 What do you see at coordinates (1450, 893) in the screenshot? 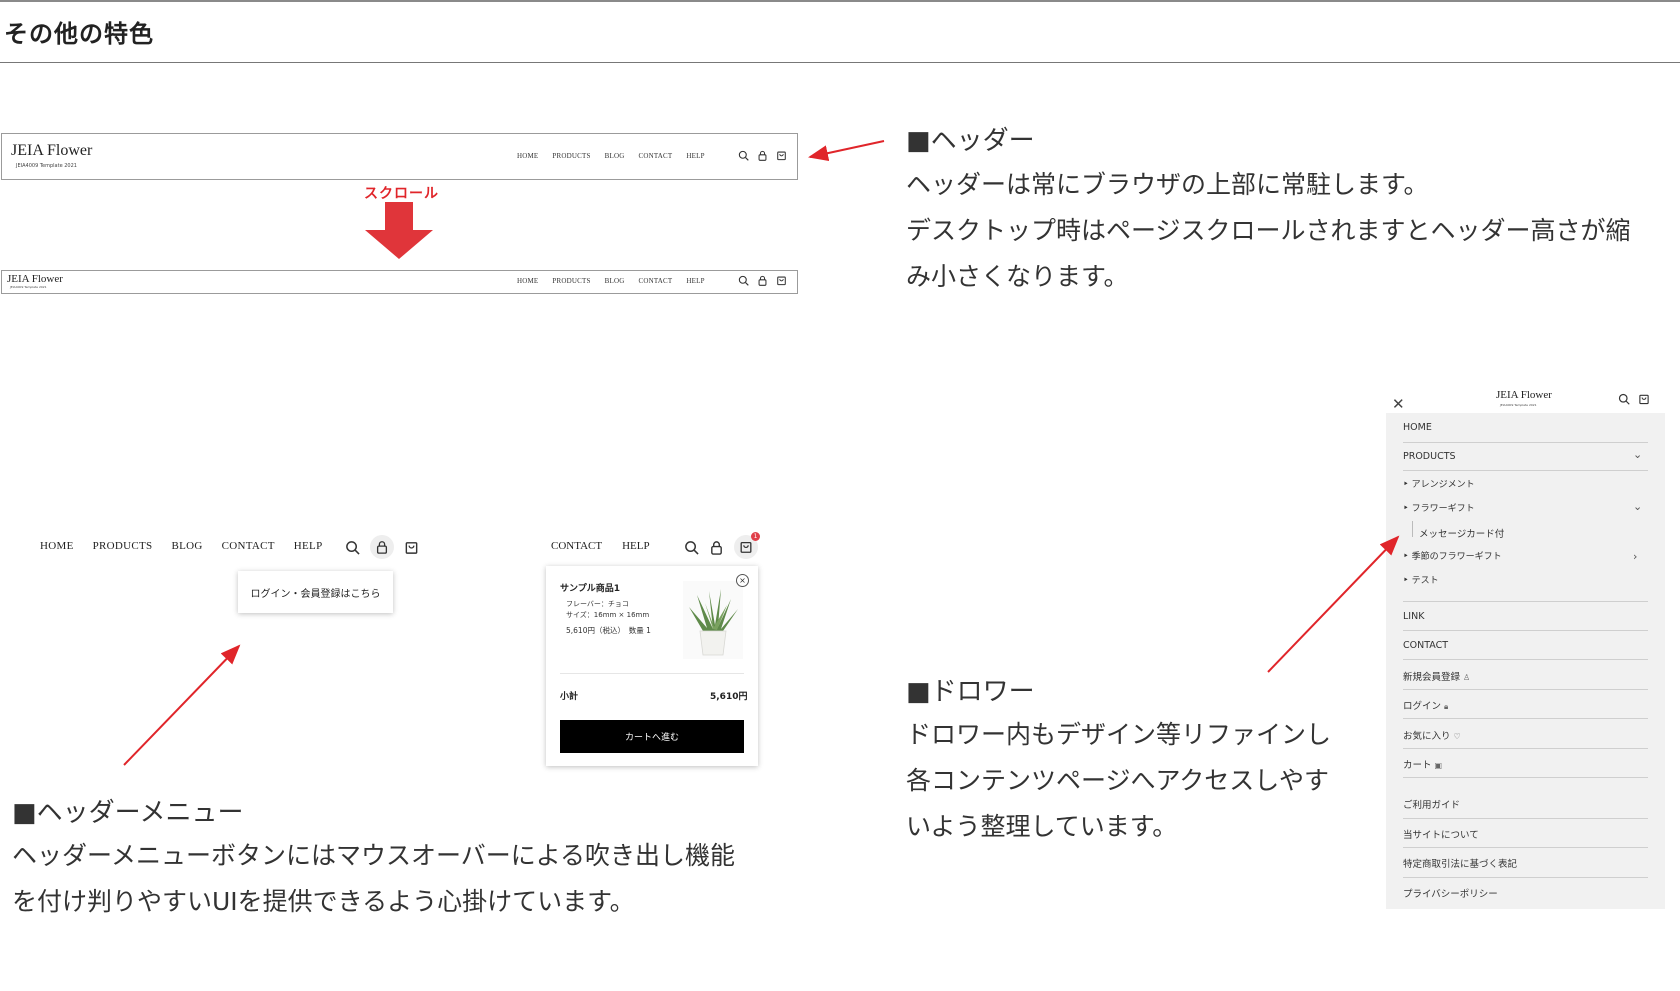
I see `drawer-item-privacy: プライバシーポリシー` at bounding box center [1450, 893].